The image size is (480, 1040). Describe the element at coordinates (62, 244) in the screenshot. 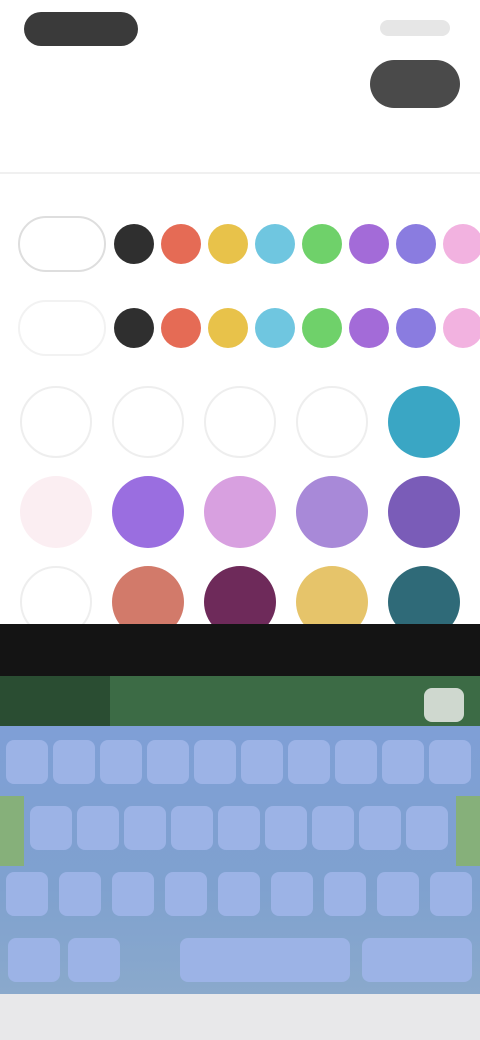

I see `color-row-a-preview` at that location.